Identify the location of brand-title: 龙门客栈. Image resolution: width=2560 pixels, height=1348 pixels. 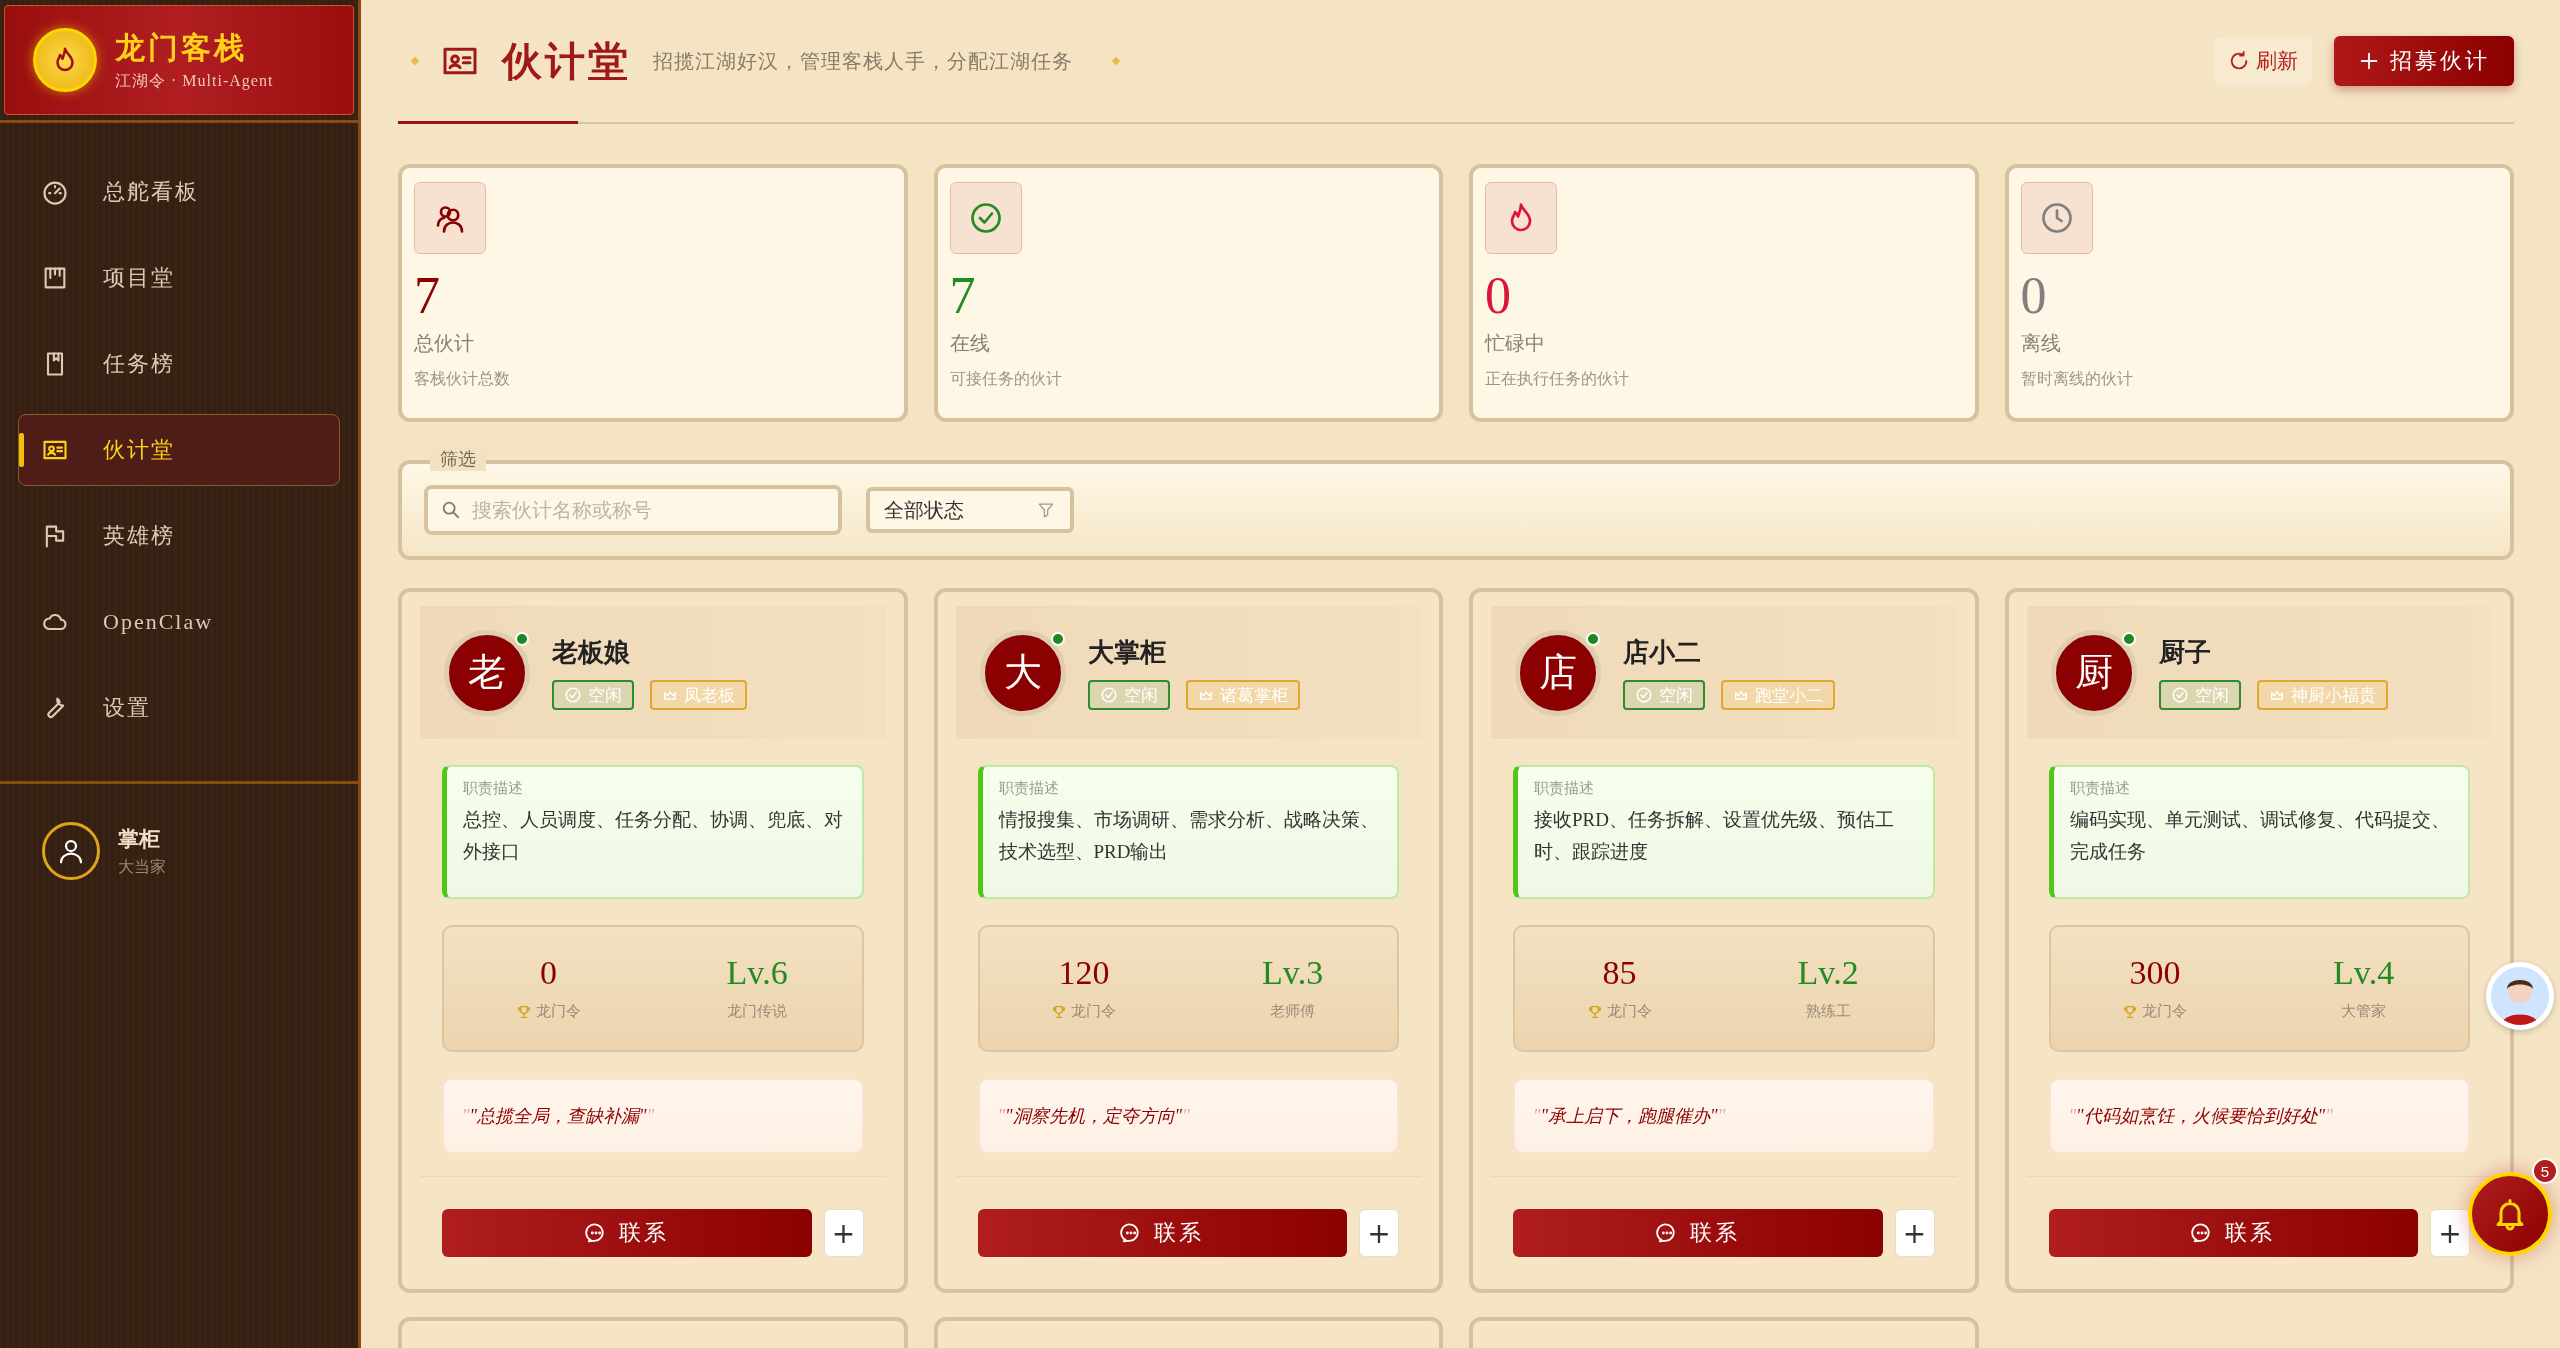
(181, 48).